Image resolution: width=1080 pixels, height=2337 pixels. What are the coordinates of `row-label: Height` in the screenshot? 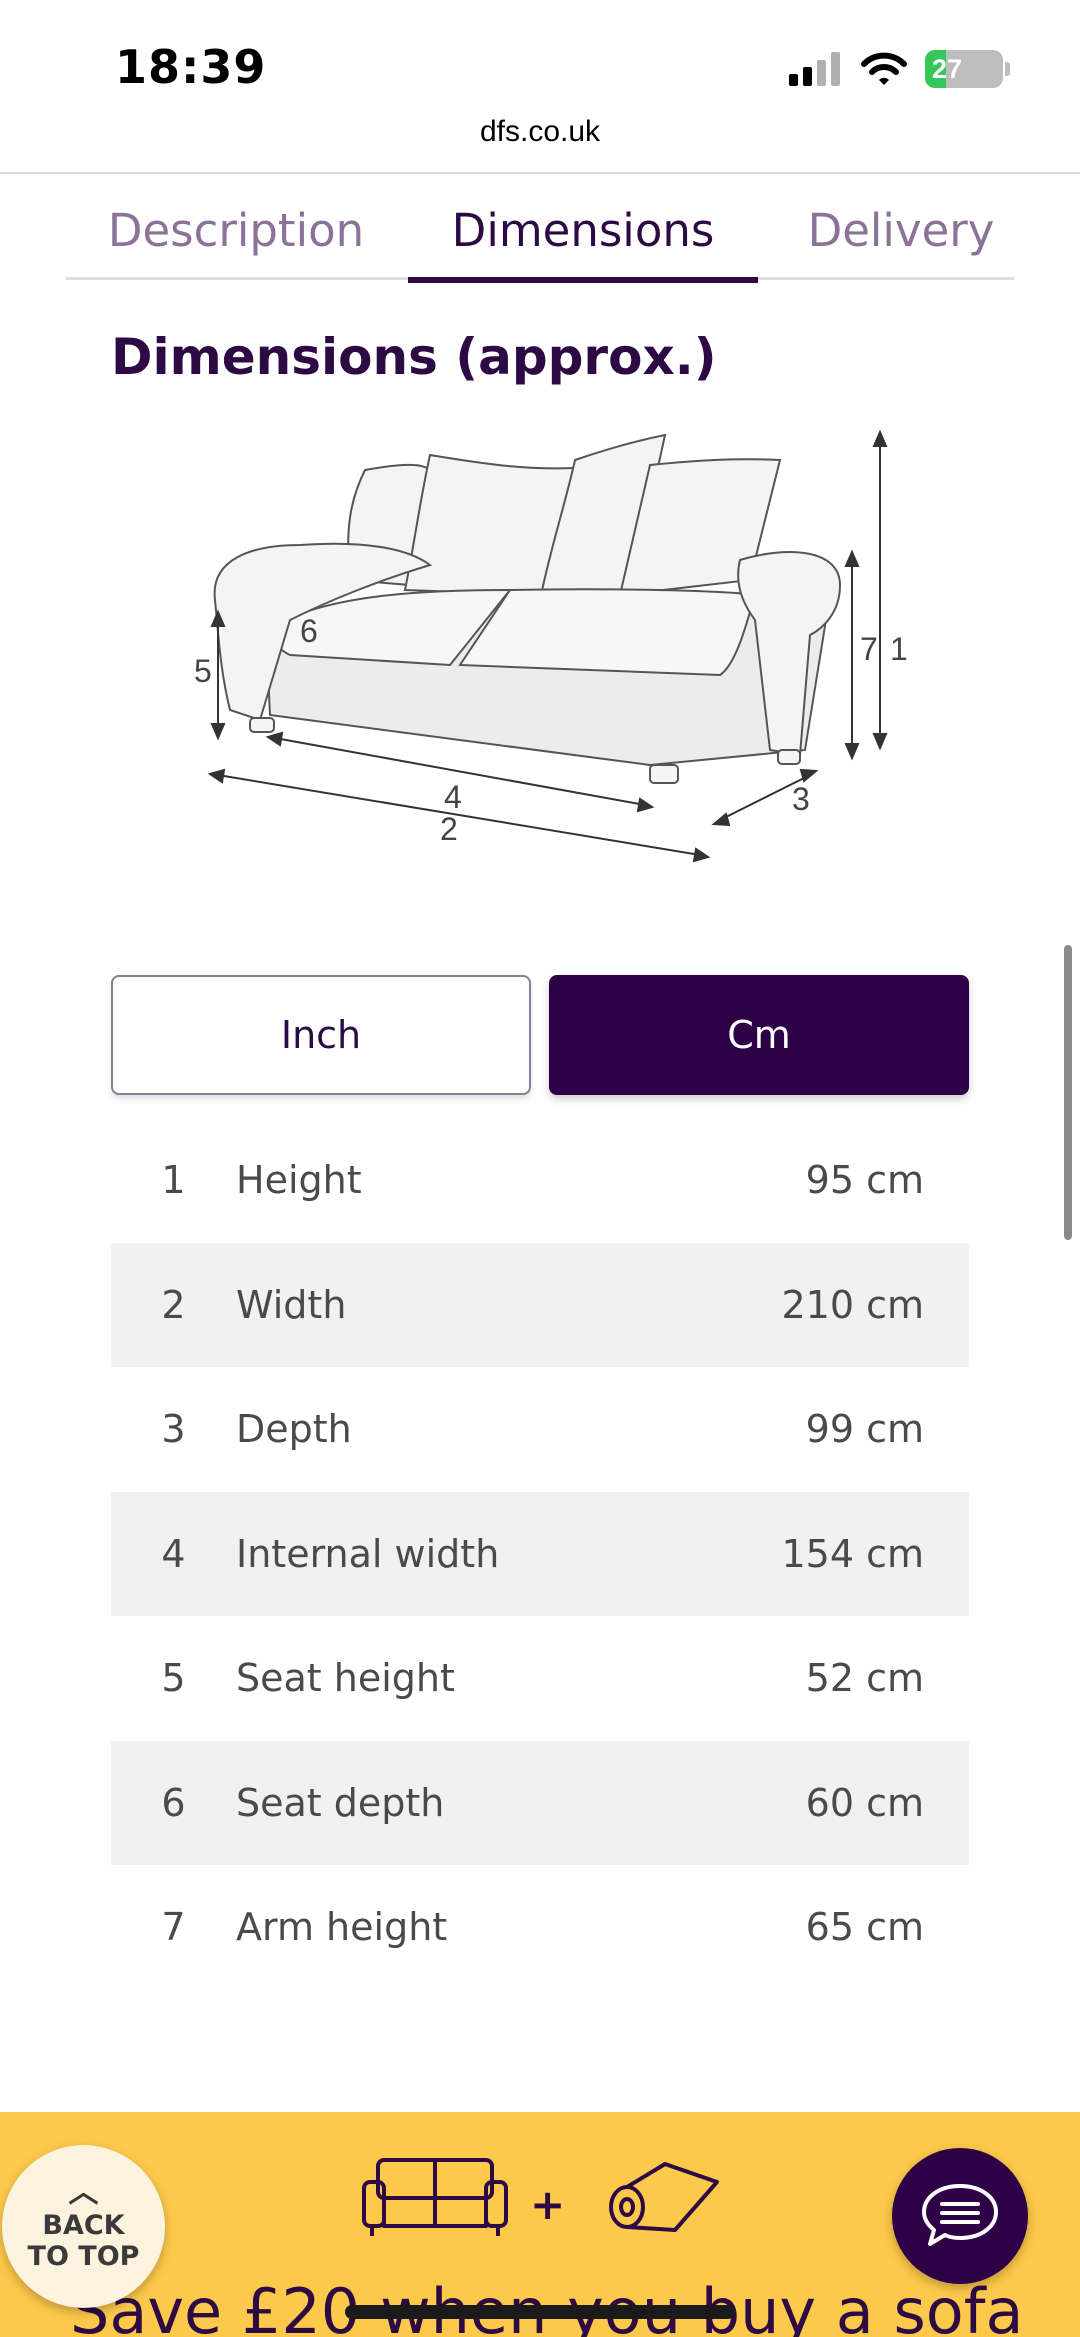 It's located at (299, 1180).